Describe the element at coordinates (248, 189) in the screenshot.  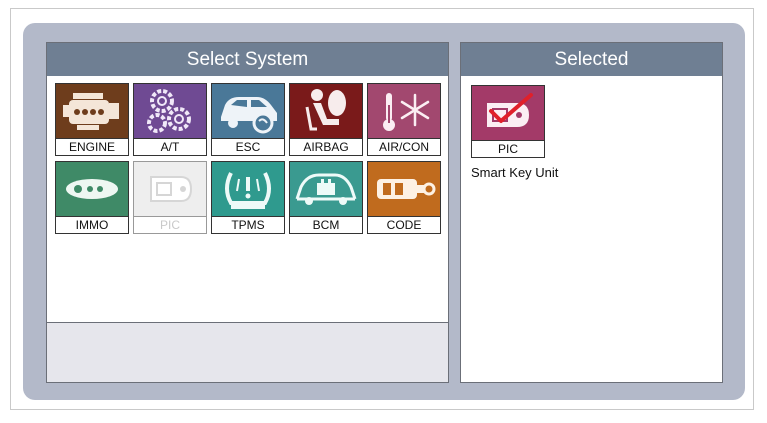
I see `tire-pressure-icon` at that location.